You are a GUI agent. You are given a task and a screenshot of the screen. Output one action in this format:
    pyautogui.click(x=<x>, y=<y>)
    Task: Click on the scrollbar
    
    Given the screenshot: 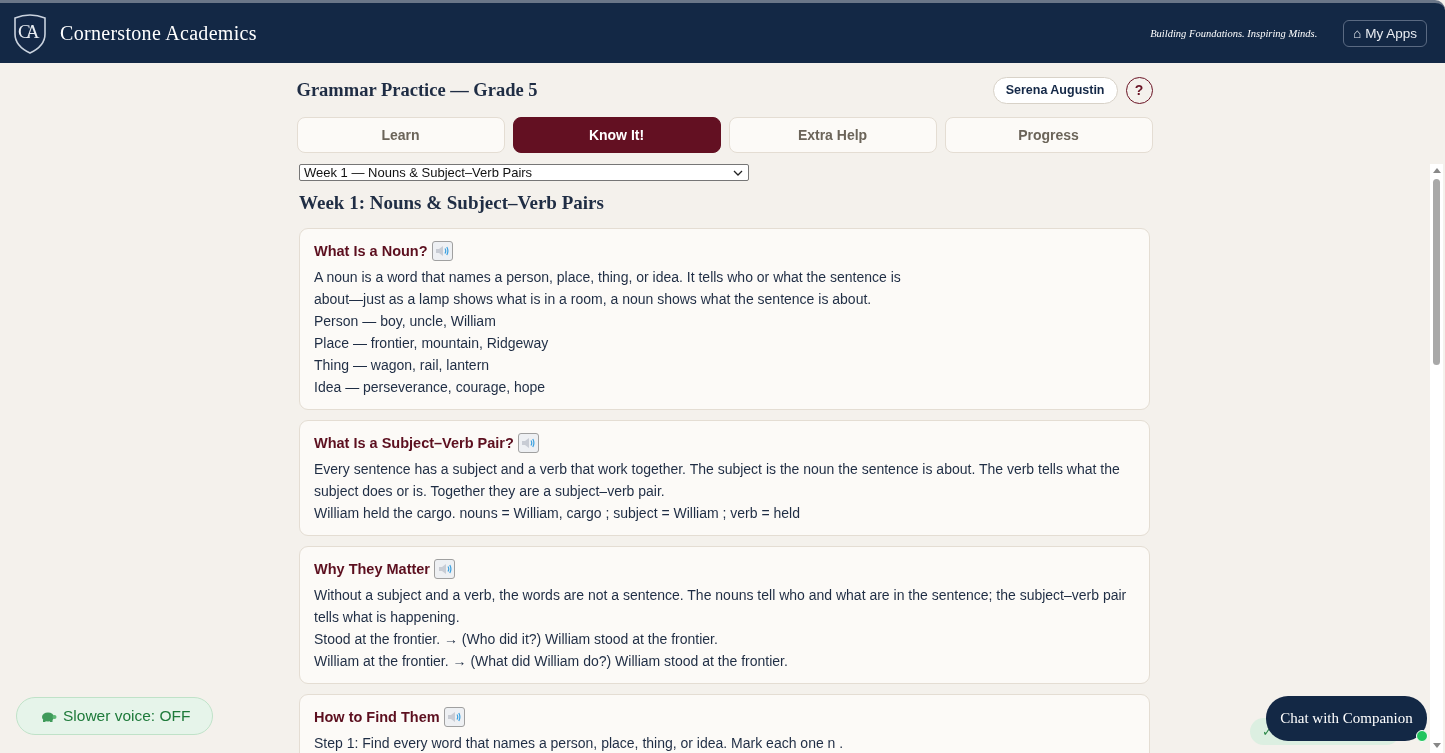 What is the action you would take?
    pyautogui.click(x=1436, y=458)
    